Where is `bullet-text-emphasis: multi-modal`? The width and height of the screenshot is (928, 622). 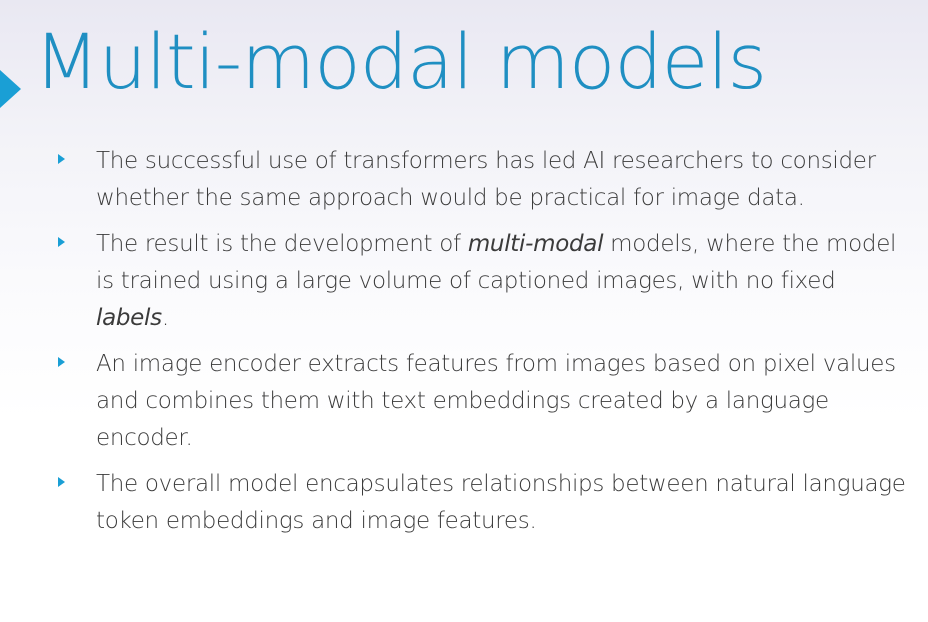 bullet-text-emphasis: multi-modal is located at coordinates (535, 244).